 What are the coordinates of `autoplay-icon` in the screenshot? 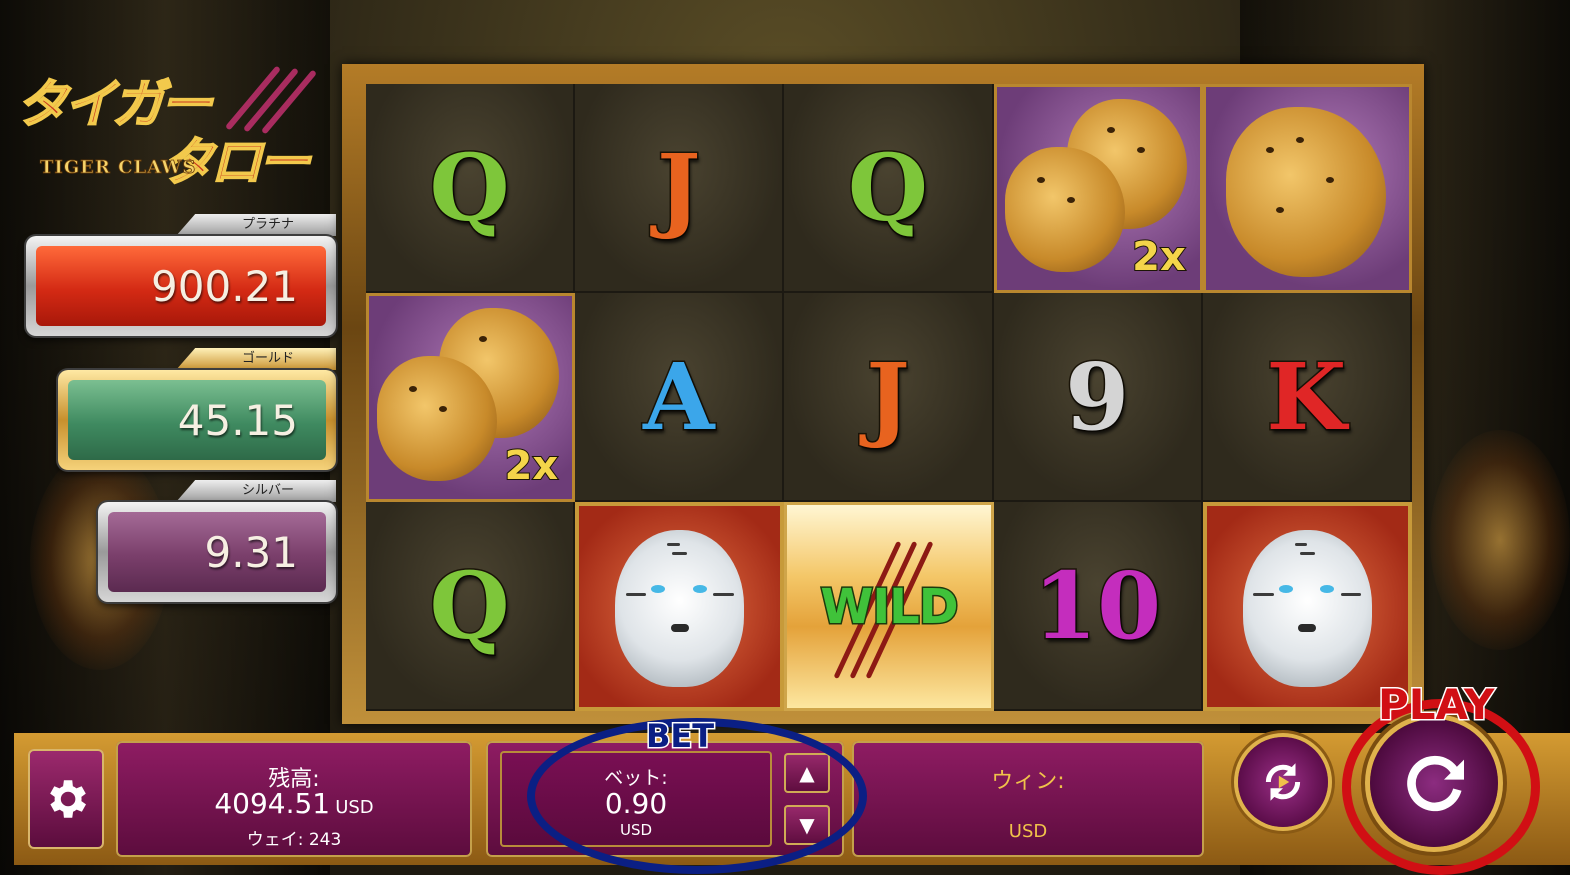 It's located at (1283, 782).